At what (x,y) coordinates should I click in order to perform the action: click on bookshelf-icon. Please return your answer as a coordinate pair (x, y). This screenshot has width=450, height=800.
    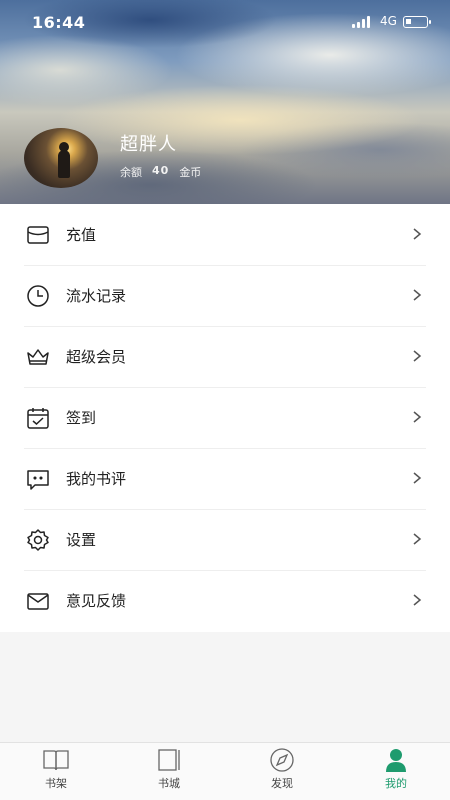
    Looking at the image, I should click on (169, 760).